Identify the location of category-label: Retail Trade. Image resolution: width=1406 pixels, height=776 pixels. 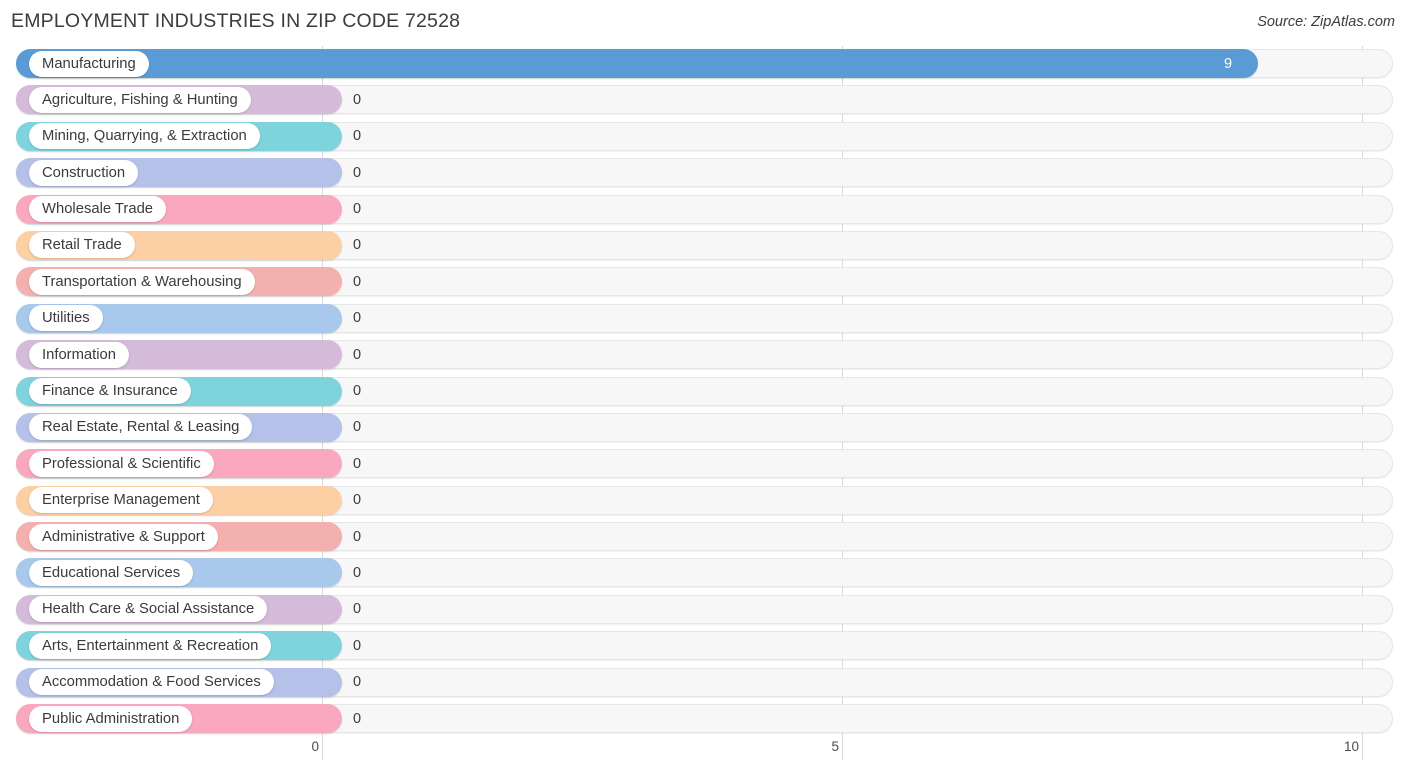
(82, 245).